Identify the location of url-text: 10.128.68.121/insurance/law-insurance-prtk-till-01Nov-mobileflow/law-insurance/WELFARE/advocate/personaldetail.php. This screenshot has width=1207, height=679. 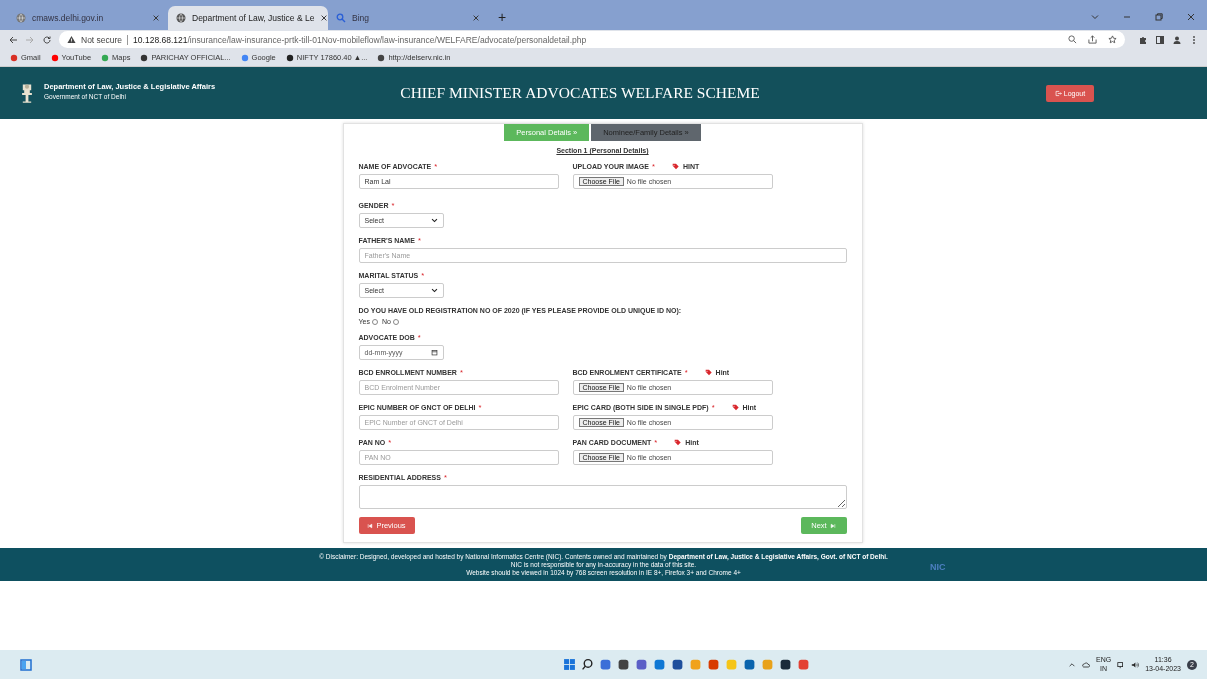
(360, 39).